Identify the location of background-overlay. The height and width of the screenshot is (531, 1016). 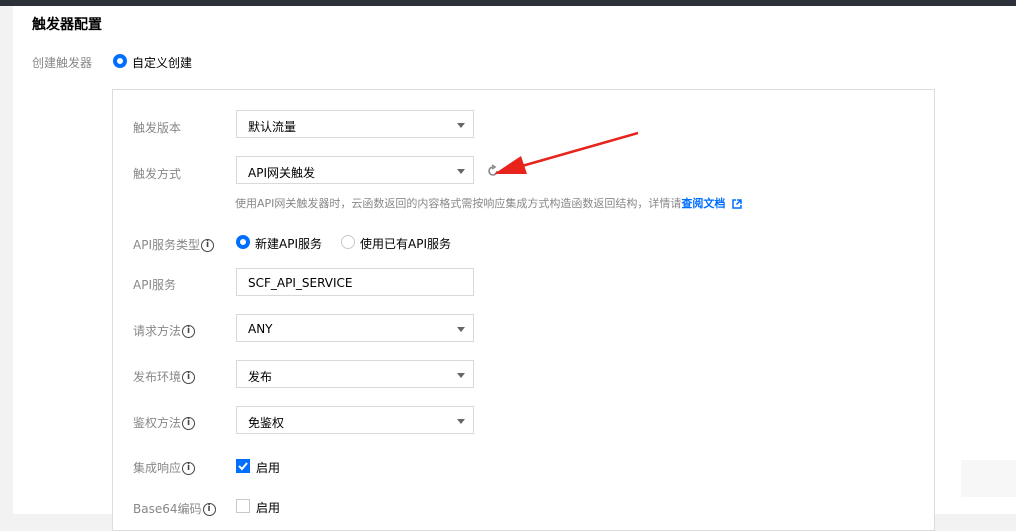
(988, 478).